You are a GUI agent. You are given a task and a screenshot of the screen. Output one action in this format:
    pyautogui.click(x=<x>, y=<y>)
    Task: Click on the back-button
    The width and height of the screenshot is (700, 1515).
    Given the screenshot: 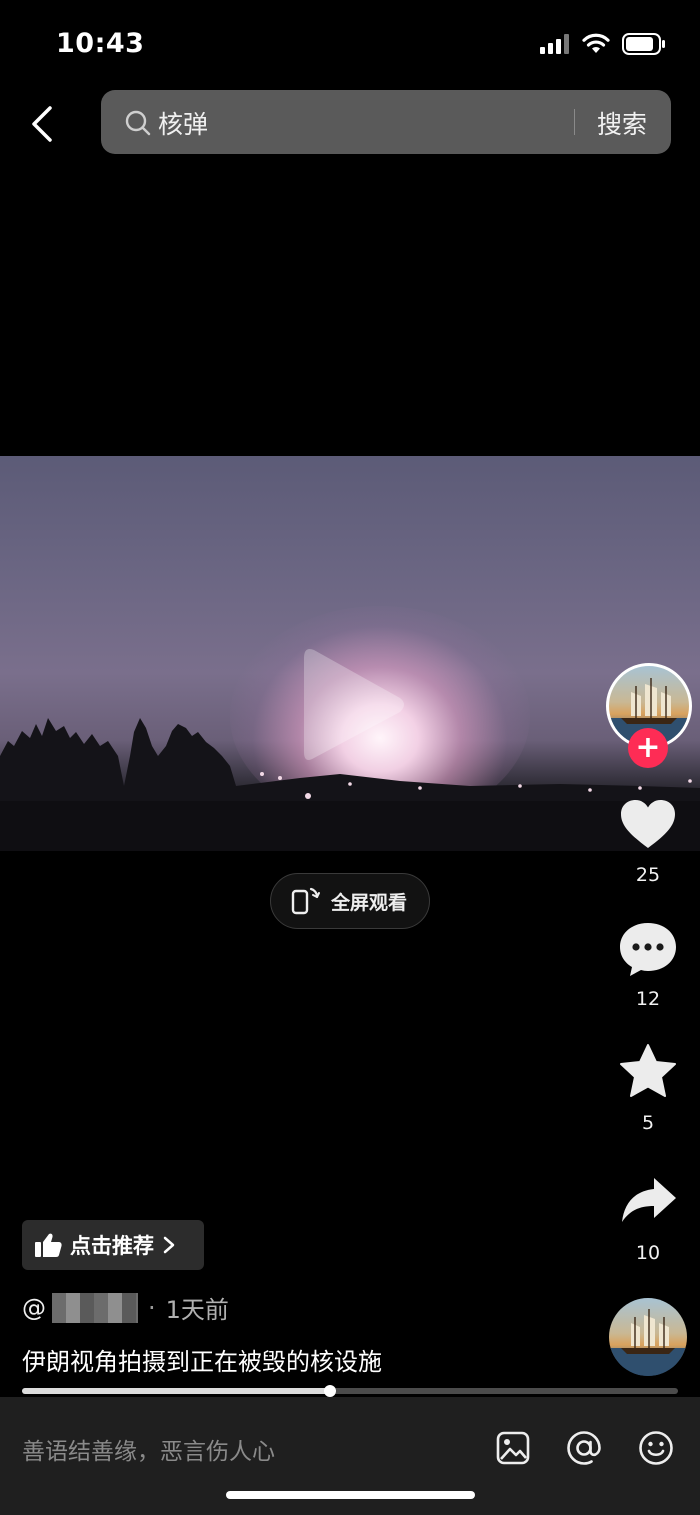 What is the action you would take?
    pyautogui.click(x=42, y=124)
    